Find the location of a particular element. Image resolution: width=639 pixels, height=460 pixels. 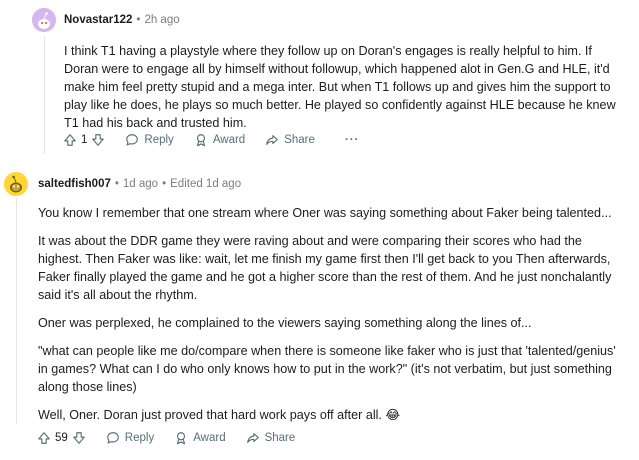

comment-meta: saltedfish007 • 1d ago • Edited 1d ago is located at coordinates (140, 184).